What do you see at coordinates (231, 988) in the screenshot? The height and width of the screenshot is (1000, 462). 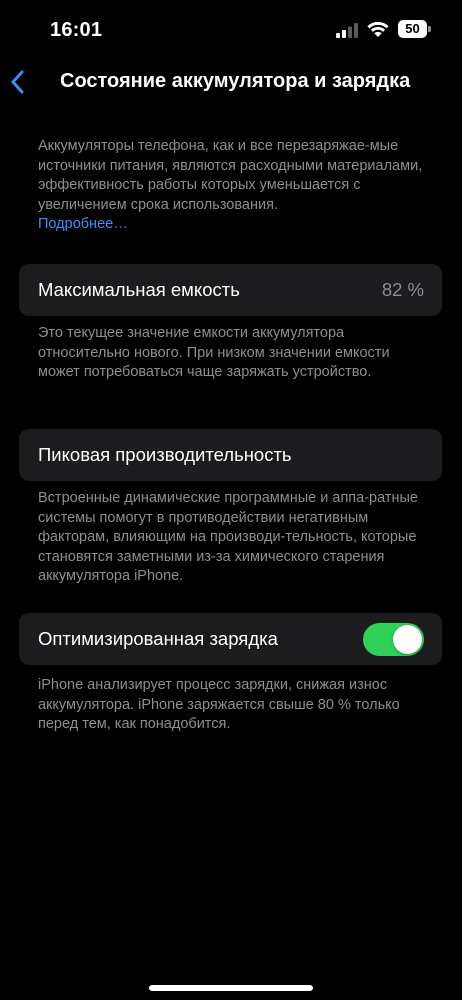 I see `home-indicator` at bounding box center [231, 988].